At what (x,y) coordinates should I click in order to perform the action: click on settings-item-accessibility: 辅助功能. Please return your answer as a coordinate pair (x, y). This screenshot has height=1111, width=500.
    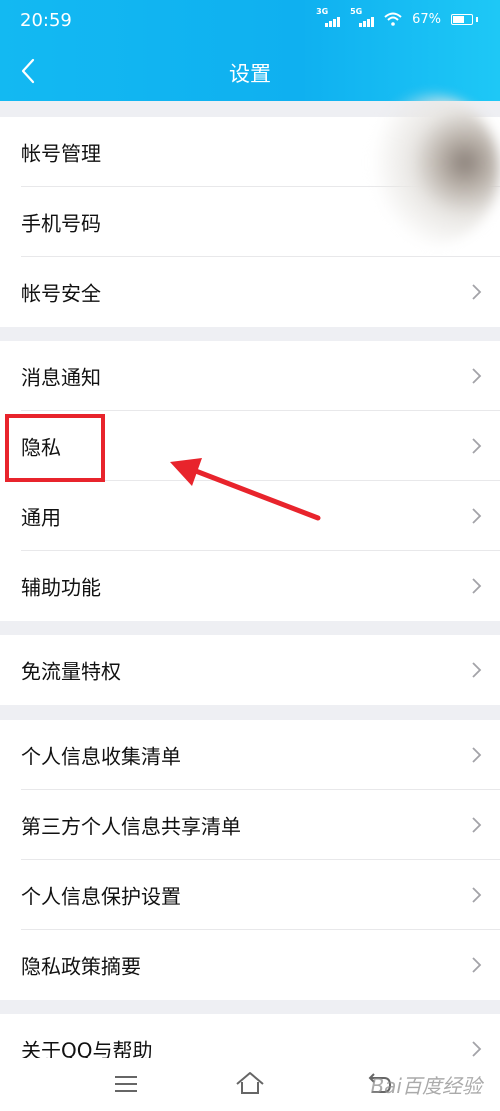
    Looking at the image, I should click on (250, 586).